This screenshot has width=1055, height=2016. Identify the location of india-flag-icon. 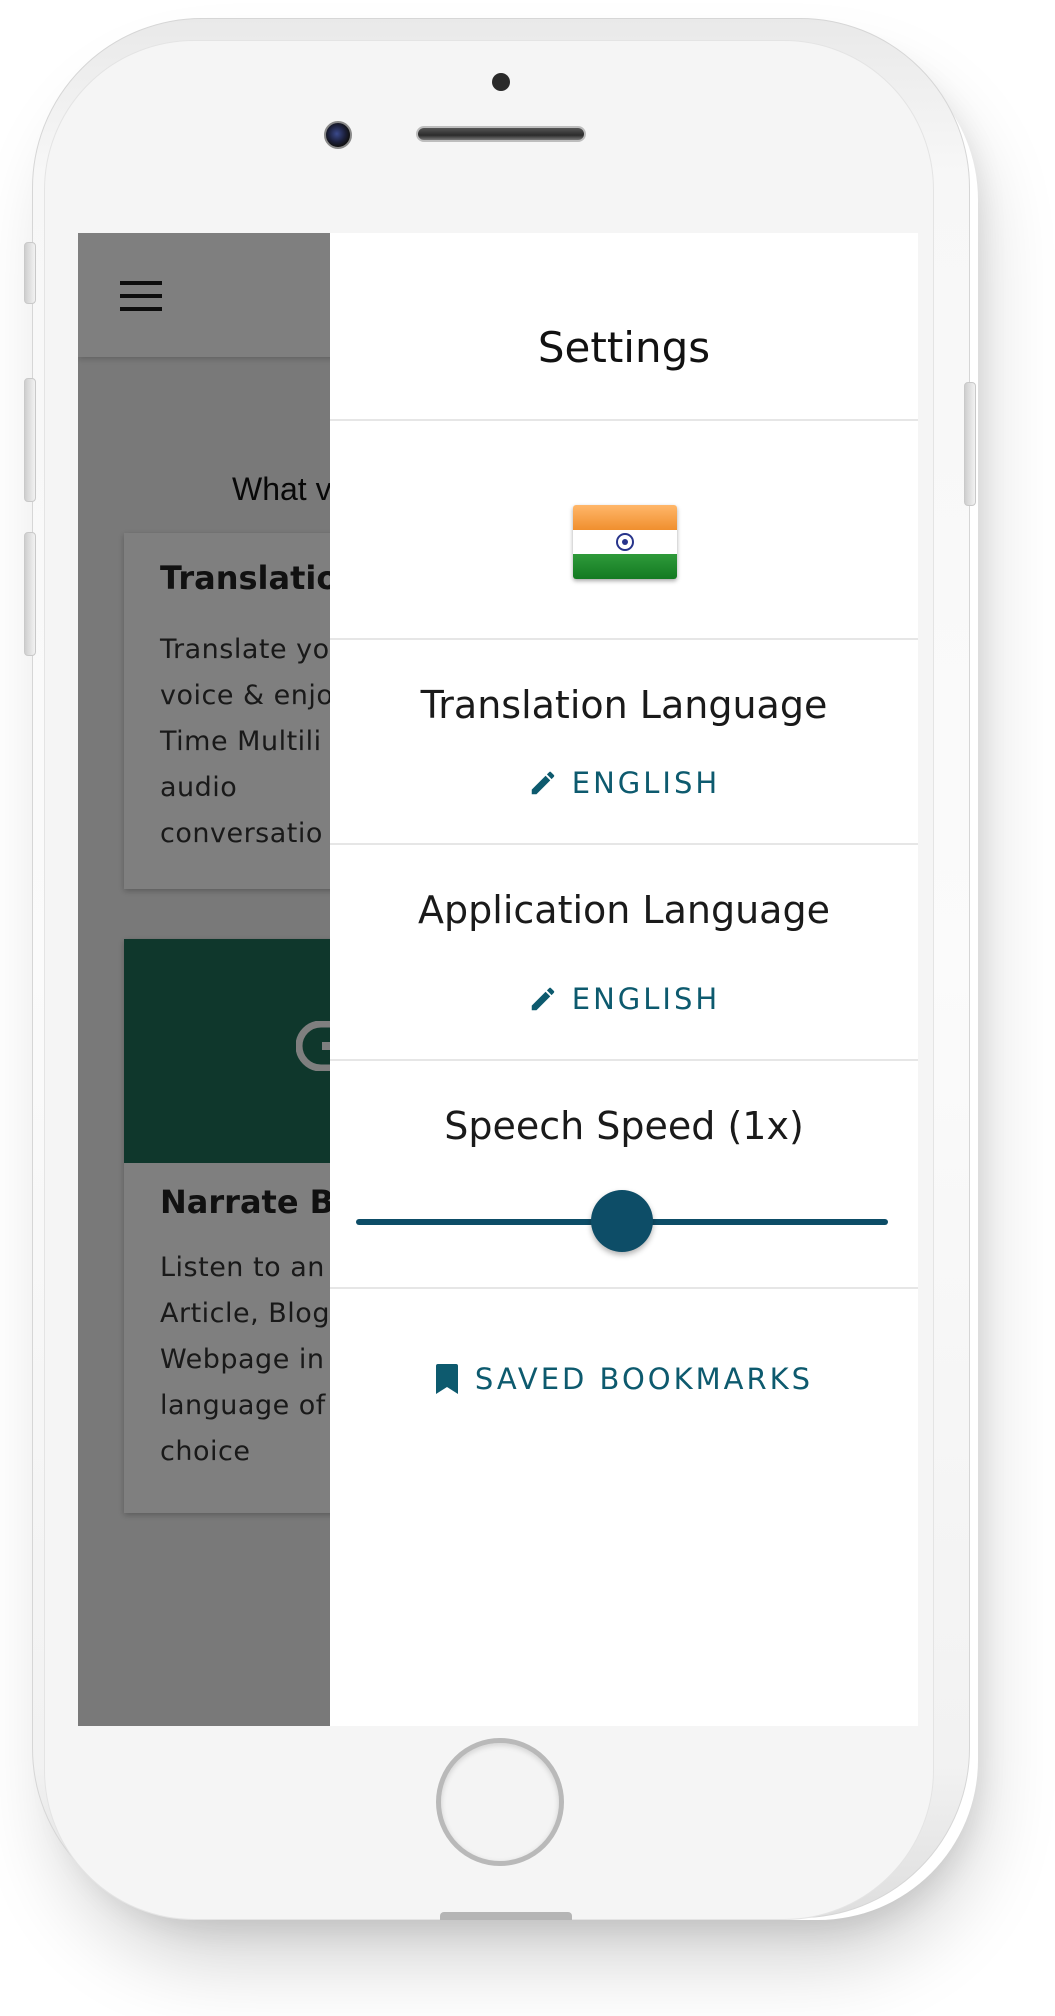
(625, 542).